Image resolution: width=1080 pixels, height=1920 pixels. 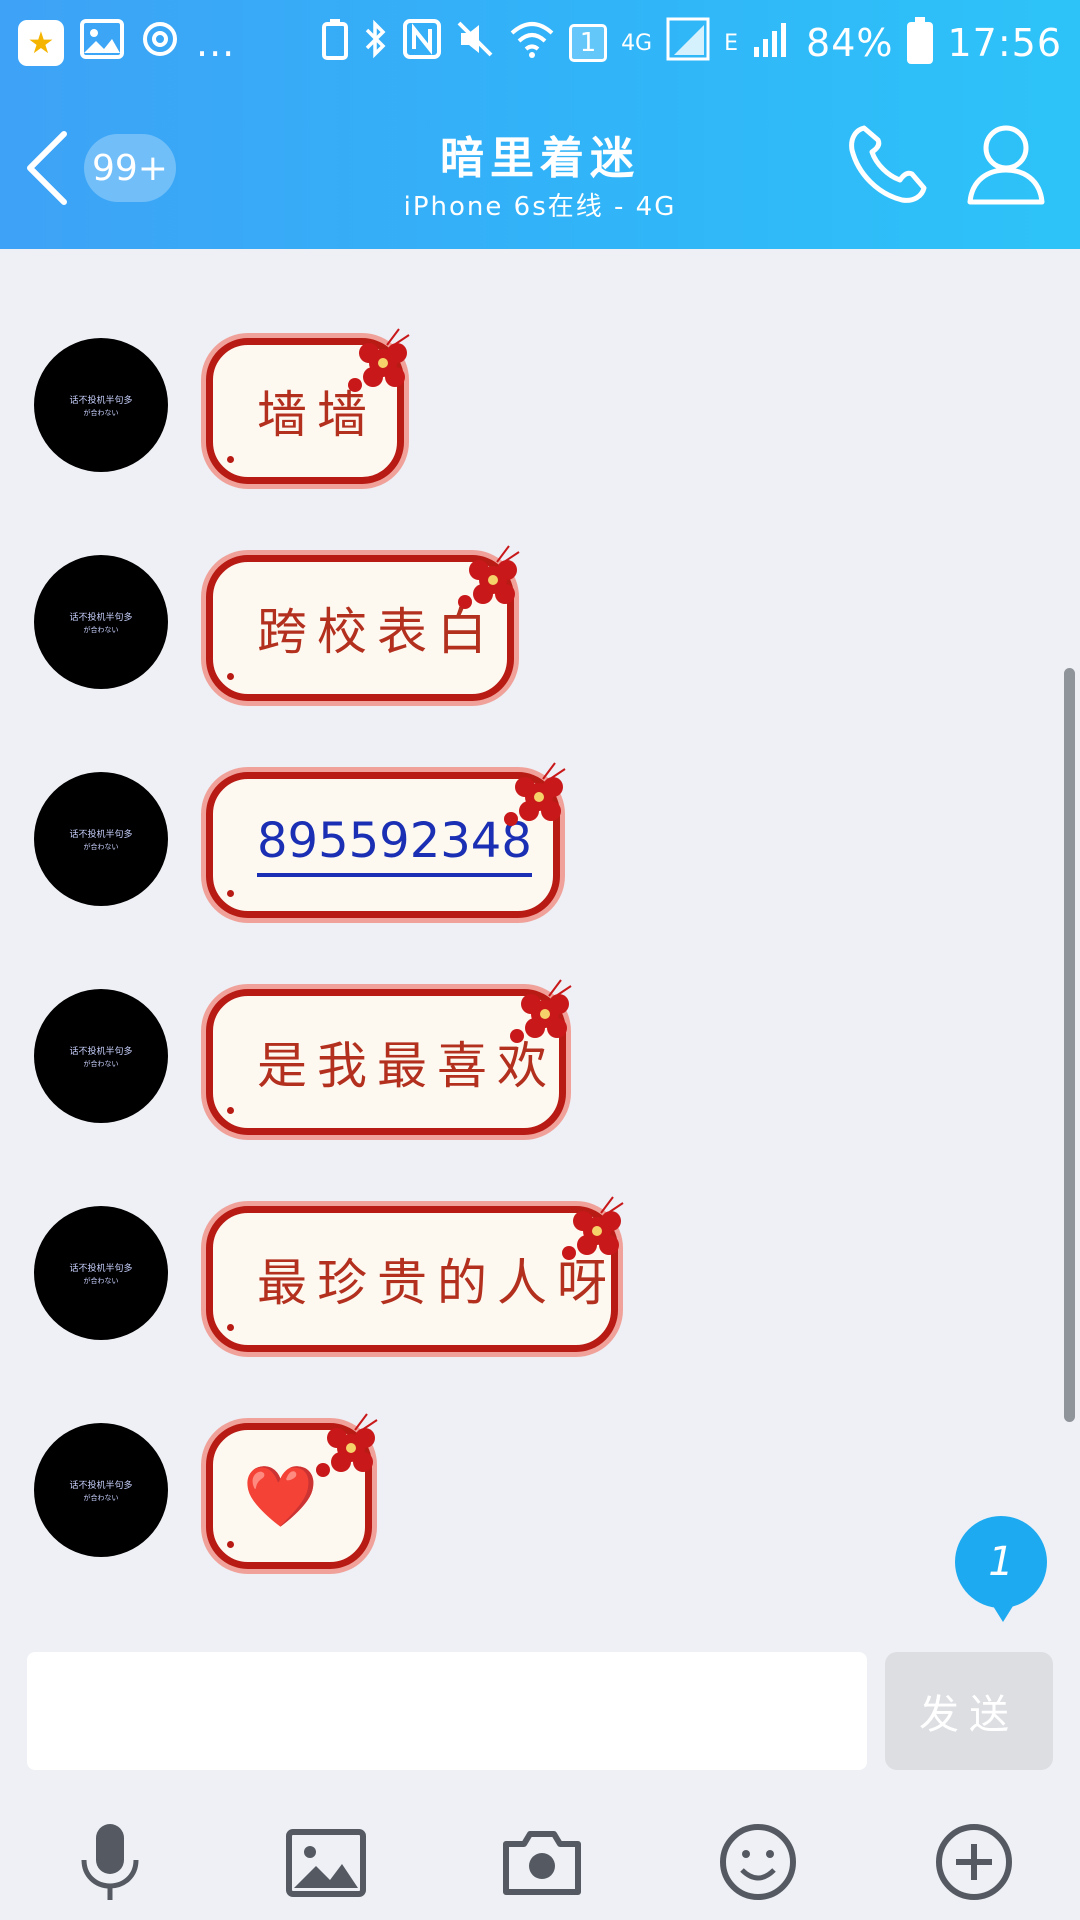 What do you see at coordinates (110, 1862) in the screenshot?
I see `microphone-icon` at bounding box center [110, 1862].